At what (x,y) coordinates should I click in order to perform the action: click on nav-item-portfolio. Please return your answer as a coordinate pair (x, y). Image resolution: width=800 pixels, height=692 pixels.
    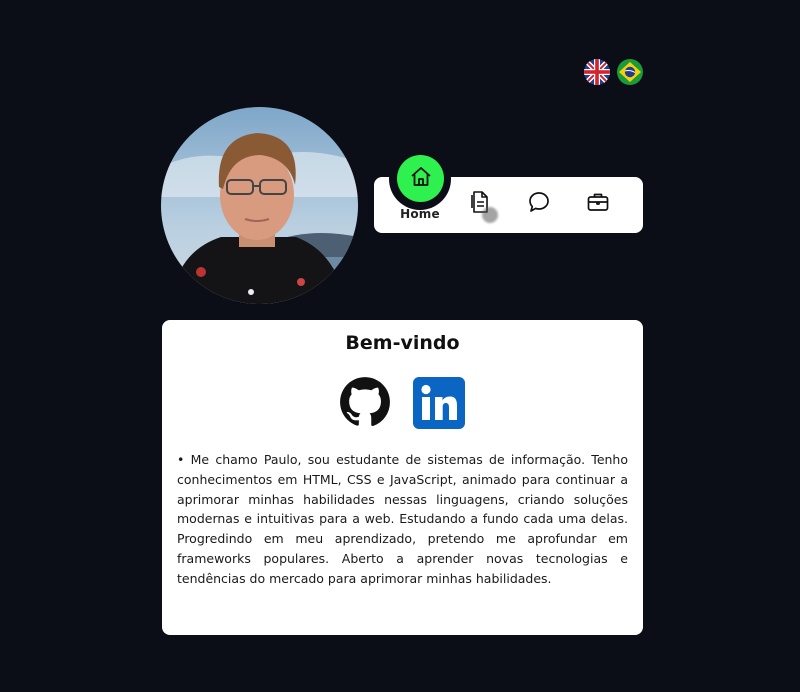
    Looking at the image, I should click on (598, 204).